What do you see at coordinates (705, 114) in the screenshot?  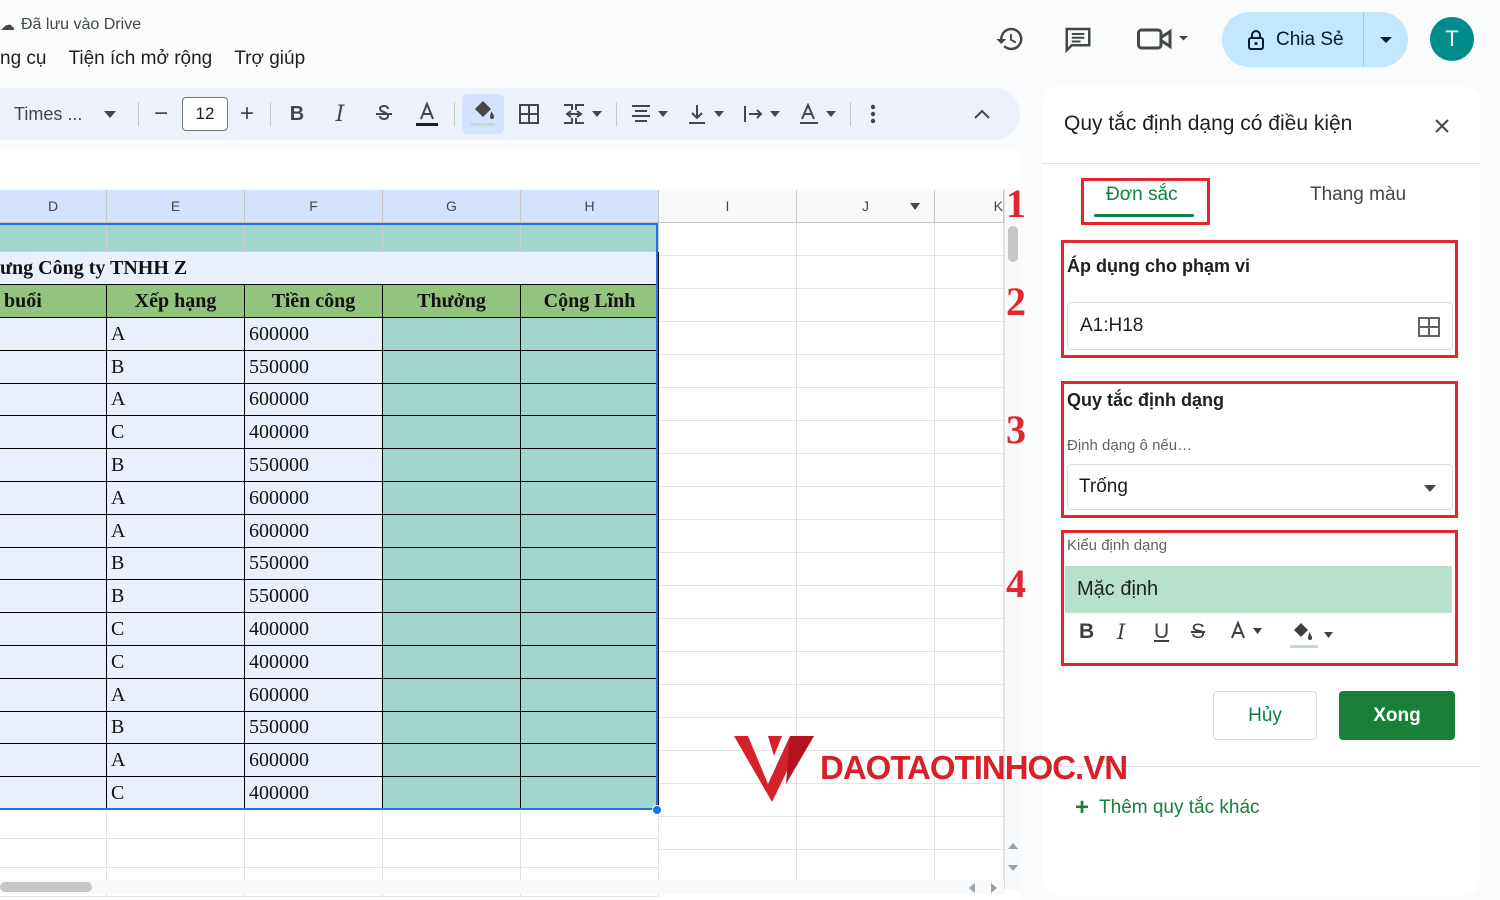 I see `vertical-align-button` at bounding box center [705, 114].